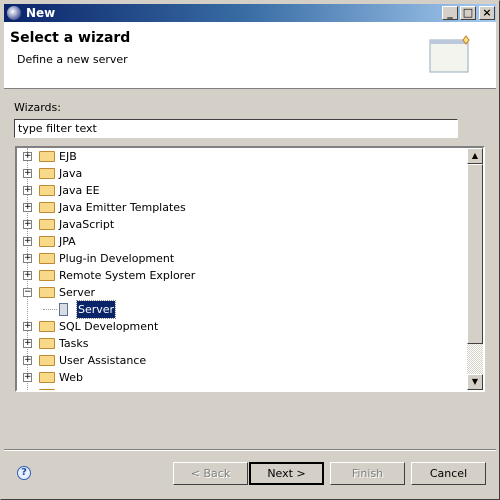  Describe the element at coordinates (122, 207) in the screenshot. I see `tree-item-label: Java Emitter Templates` at that location.